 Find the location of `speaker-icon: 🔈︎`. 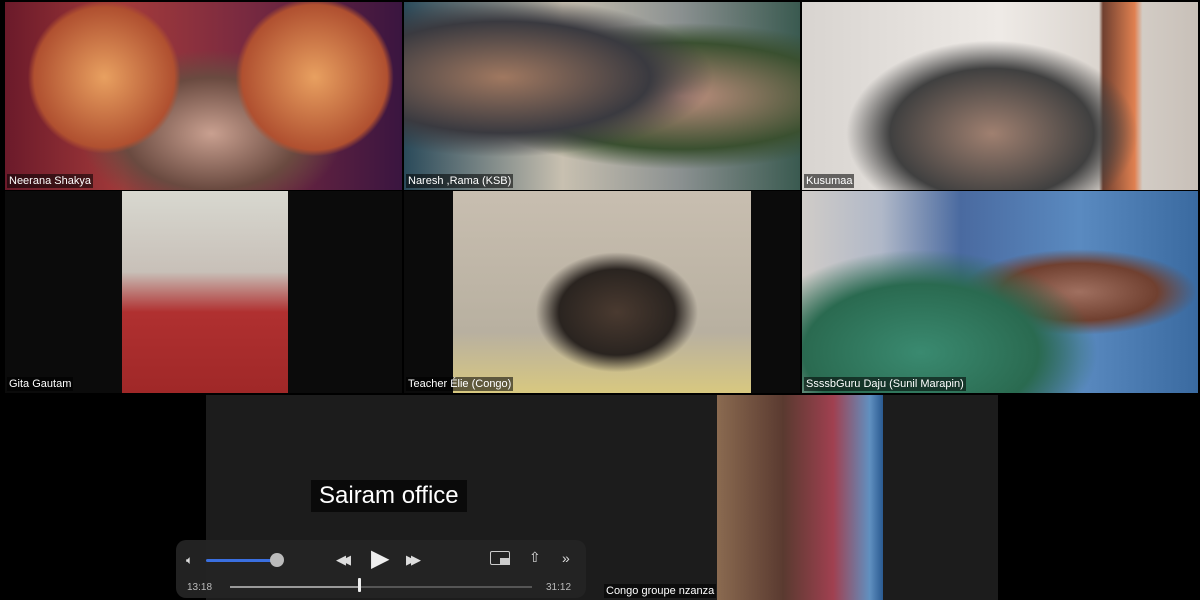

speaker-icon: 🔈︎ is located at coordinates (189, 560).